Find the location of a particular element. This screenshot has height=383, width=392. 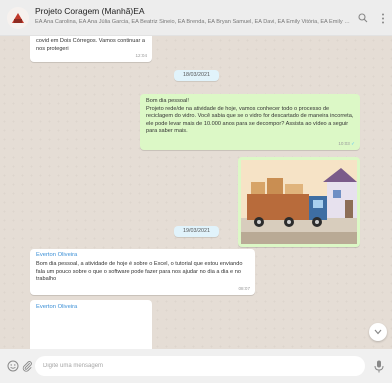

attach-icon is located at coordinates (27, 366).